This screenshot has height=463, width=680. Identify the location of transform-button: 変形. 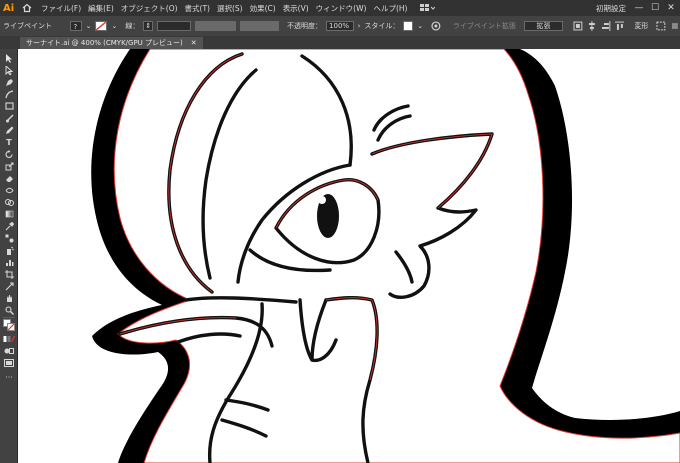
(641, 26).